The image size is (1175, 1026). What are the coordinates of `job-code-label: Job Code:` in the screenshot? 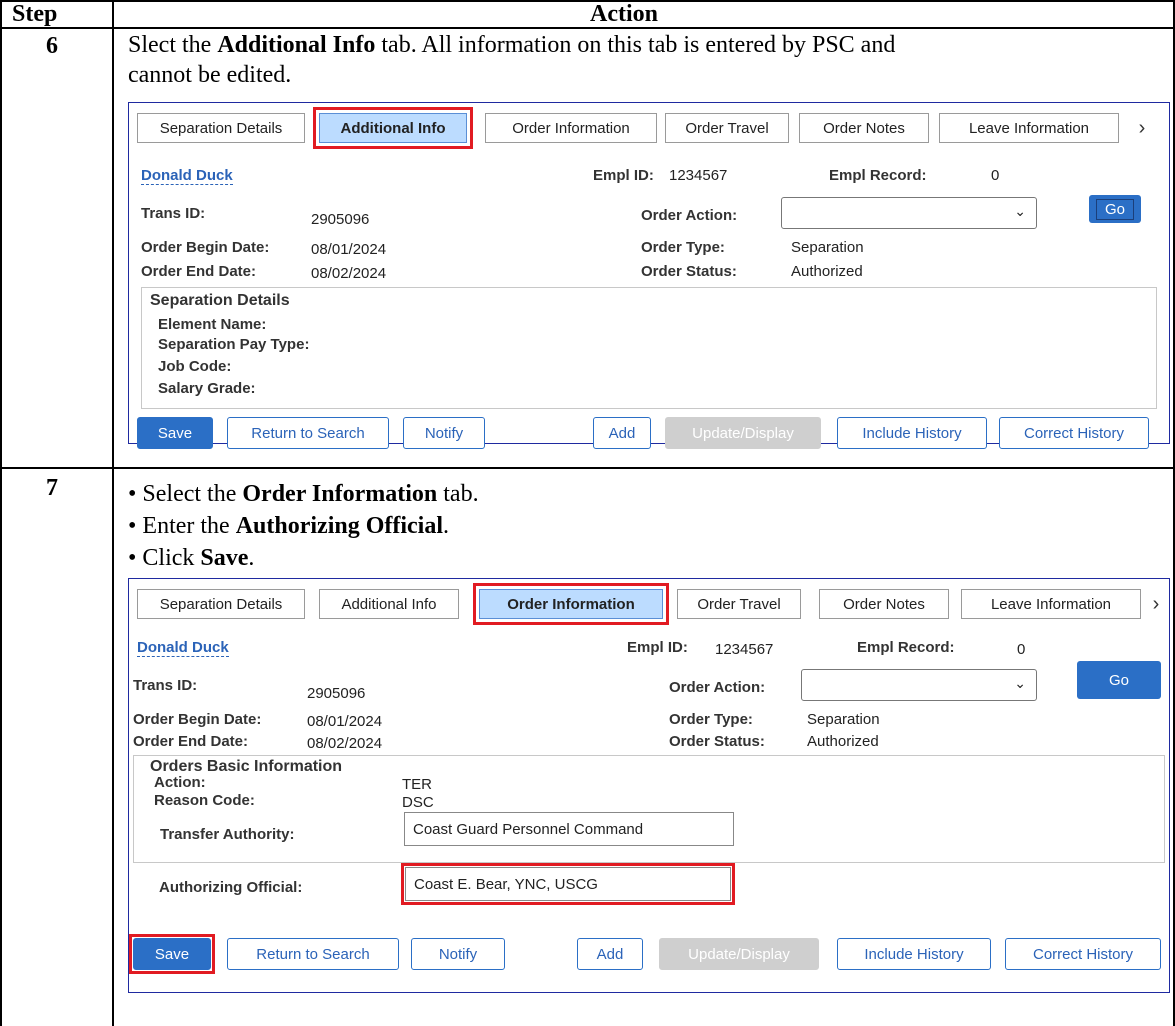 It's located at (195, 366).